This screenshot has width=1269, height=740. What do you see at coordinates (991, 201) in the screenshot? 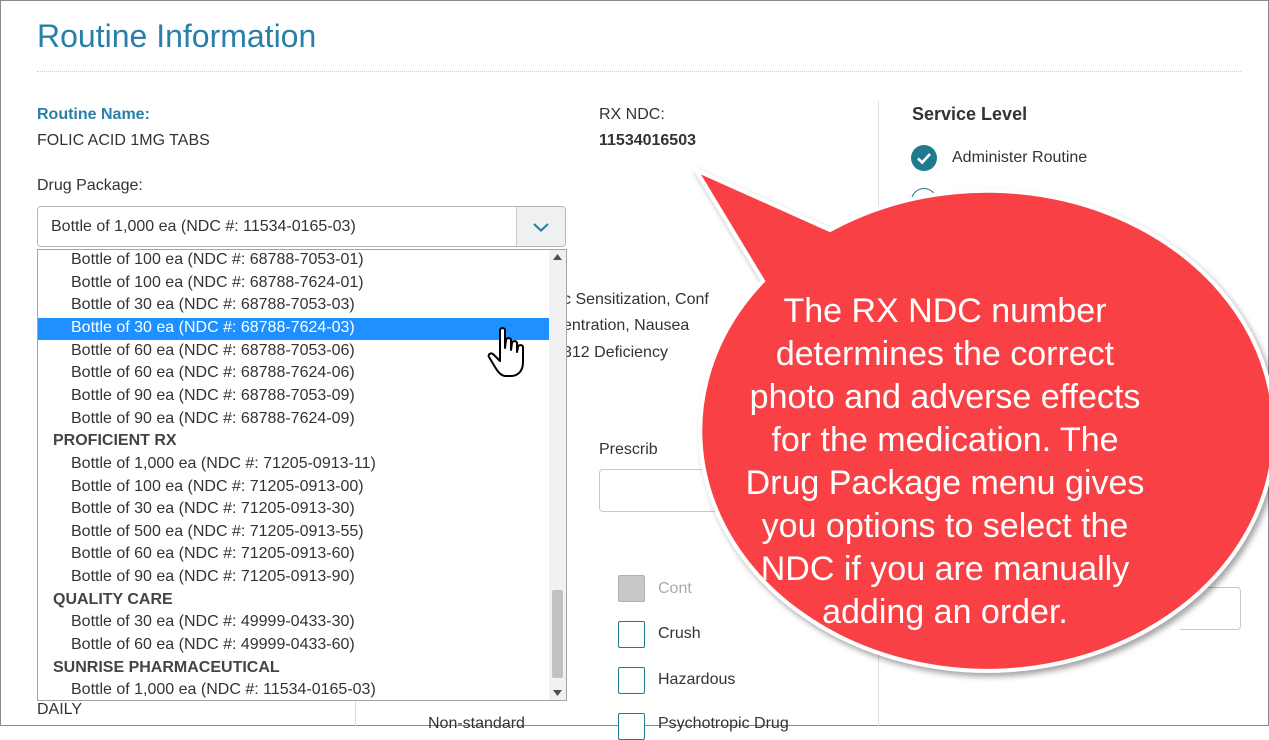
I see `radio-assistance-label: Assistance` at bounding box center [991, 201].